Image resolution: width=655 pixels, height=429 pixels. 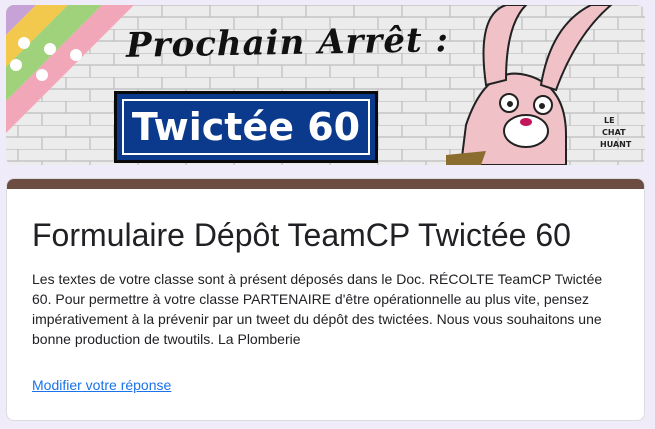 I want to click on card-accent-bar, so click(x=325, y=184).